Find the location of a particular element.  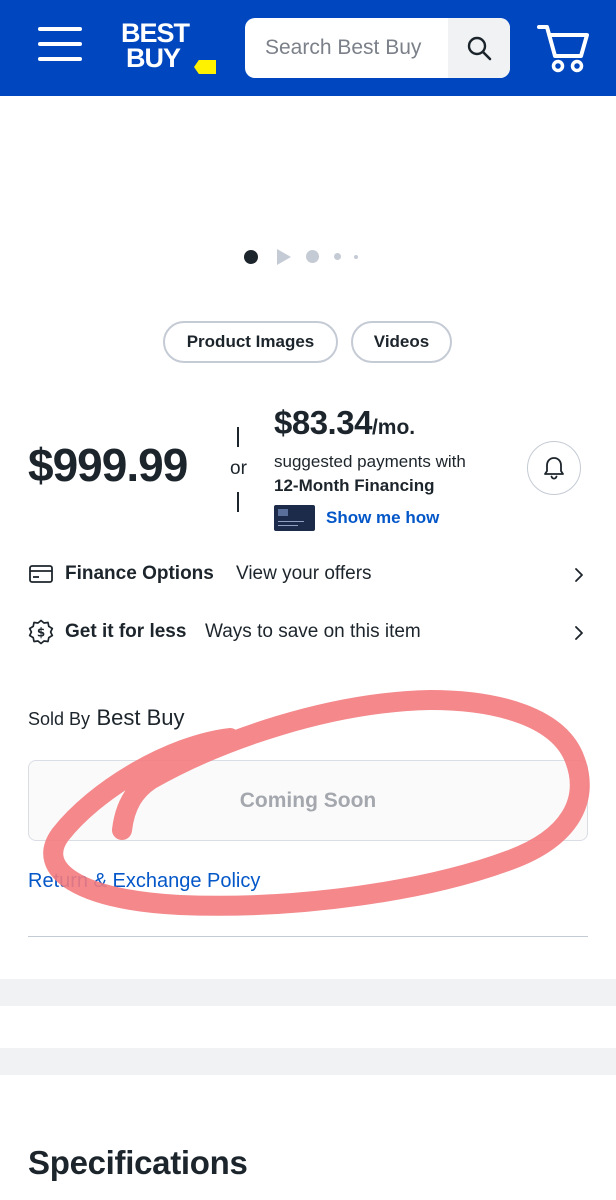

card-logo is located at coordinates (283, 512).